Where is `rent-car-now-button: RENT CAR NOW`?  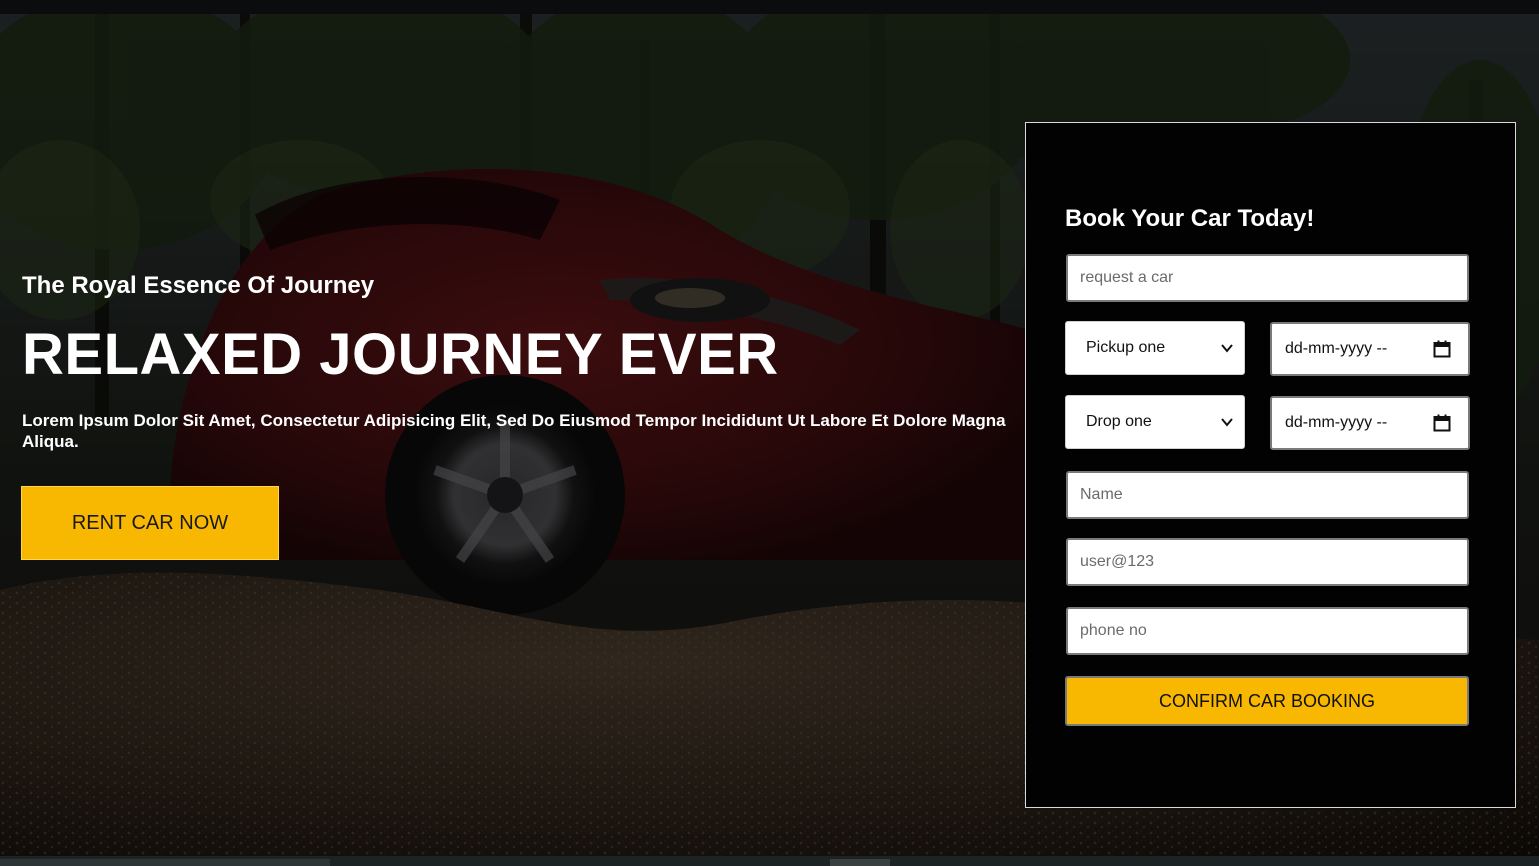 rent-car-now-button: RENT CAR NOW is located at coordinates (150, 523).